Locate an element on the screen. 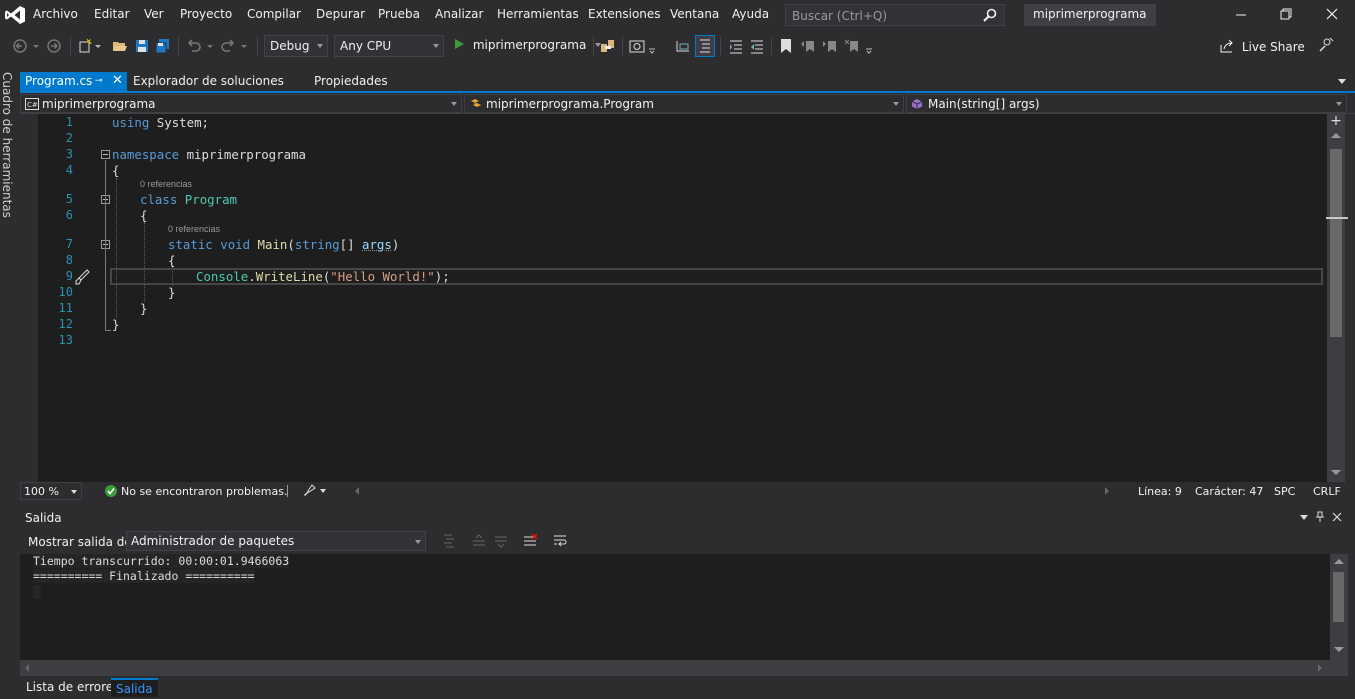 The height and width of the screenshot is (699, 1355). tab-output: Salida is located at coordinates (134, 687).